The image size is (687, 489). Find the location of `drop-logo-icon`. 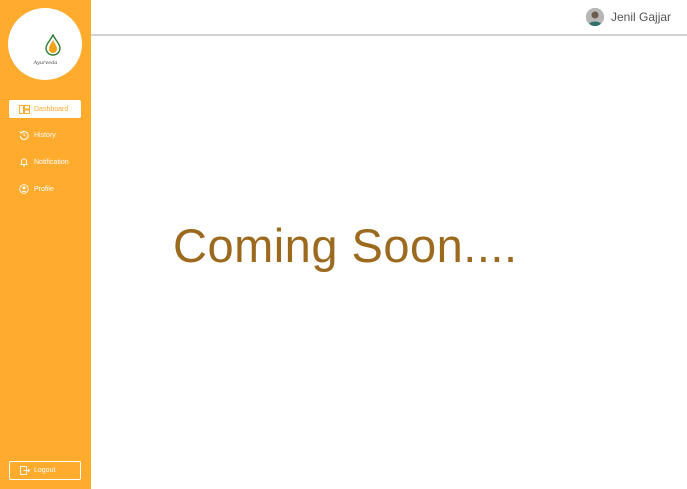

drop-logo-icon is located at coordinates (53, 45).